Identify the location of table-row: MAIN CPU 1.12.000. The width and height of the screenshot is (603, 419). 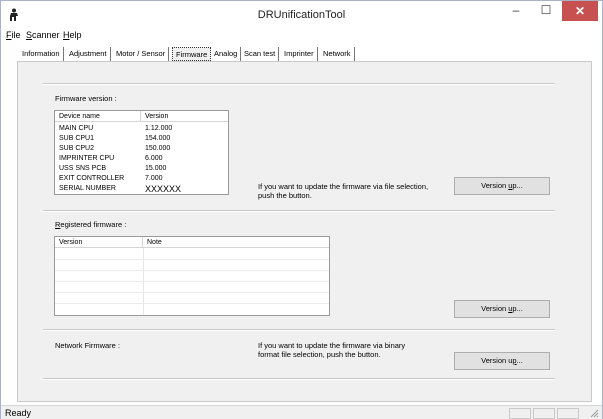
(141, 129).